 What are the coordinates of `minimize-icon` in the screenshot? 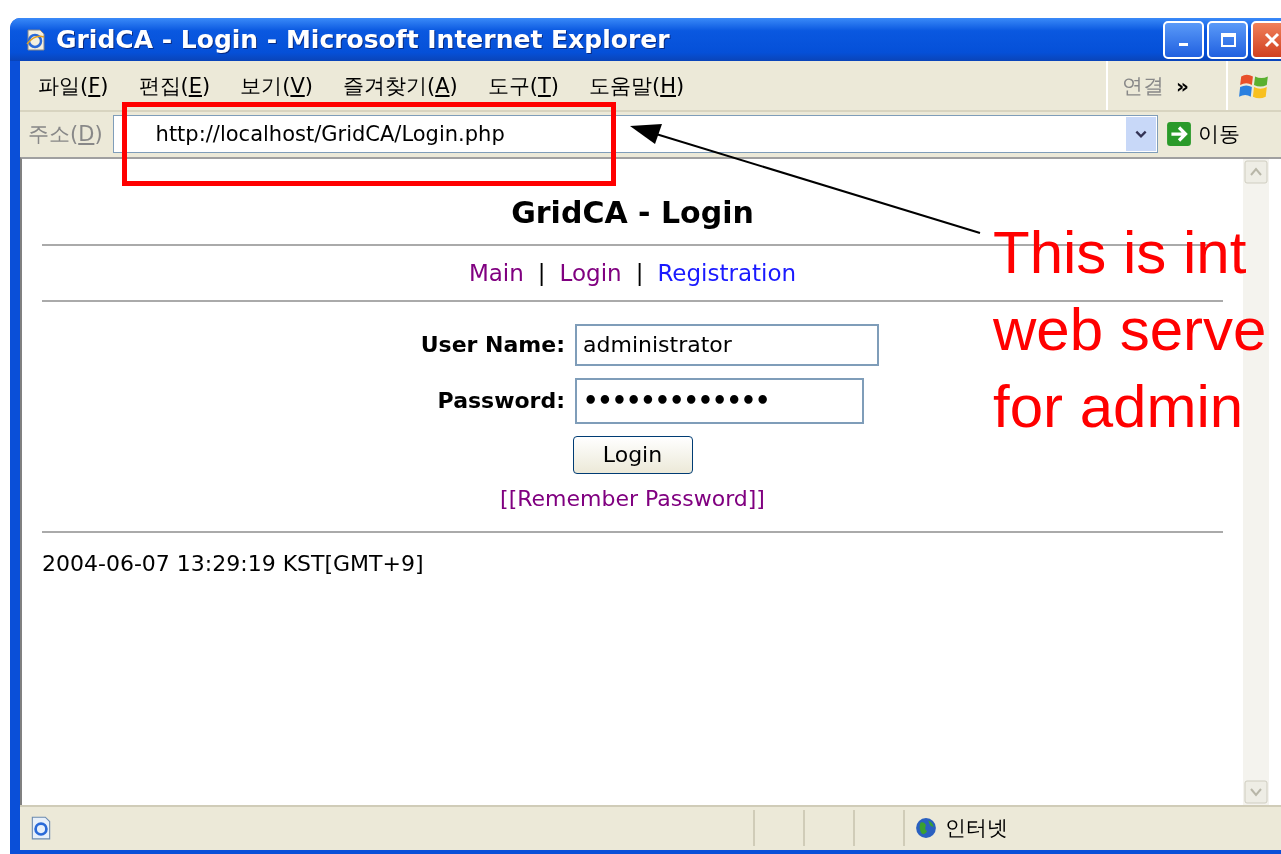 It's located at (1183, 44).